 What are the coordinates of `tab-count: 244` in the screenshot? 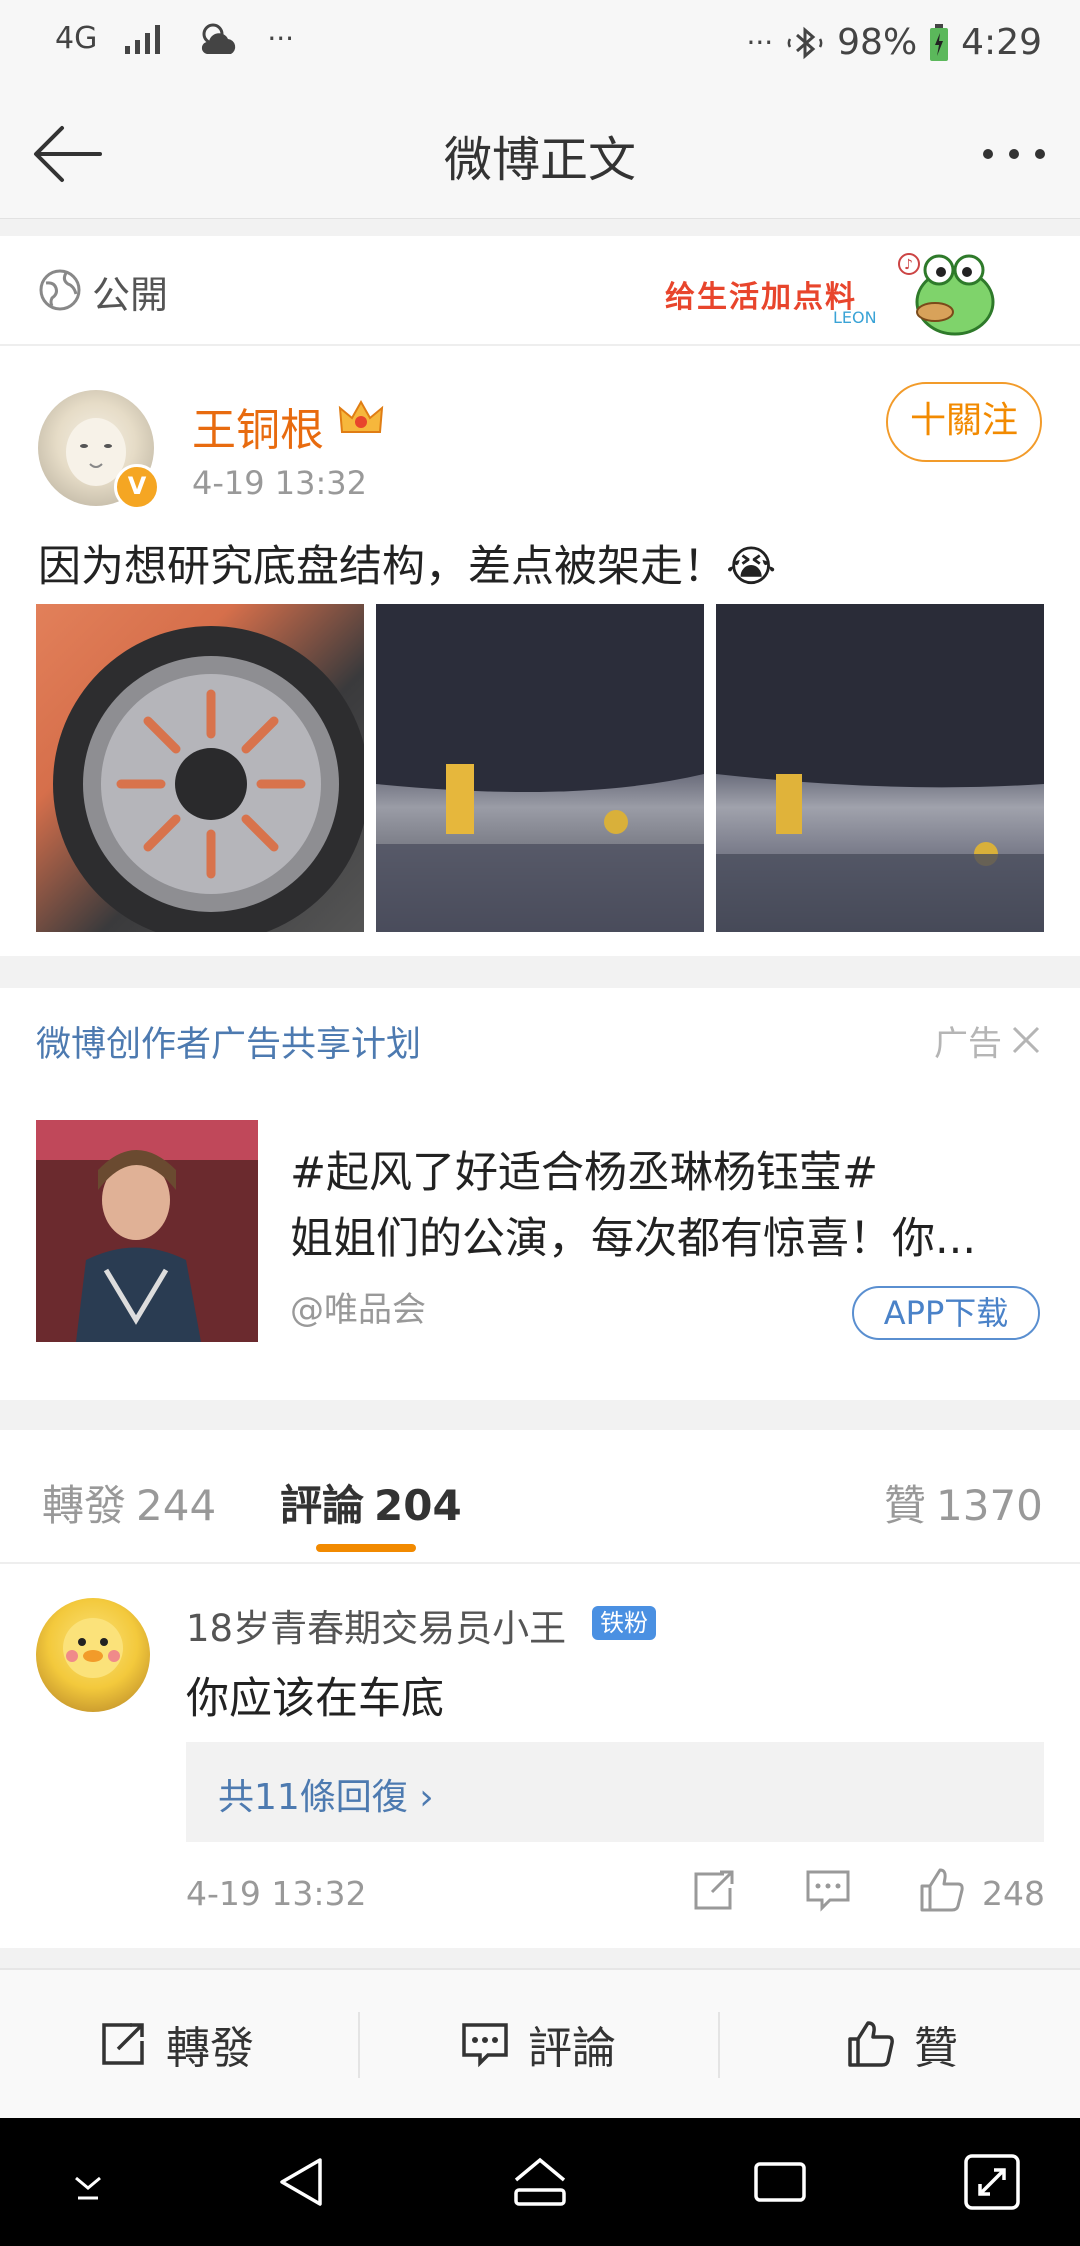 It's located at (176, 1505).